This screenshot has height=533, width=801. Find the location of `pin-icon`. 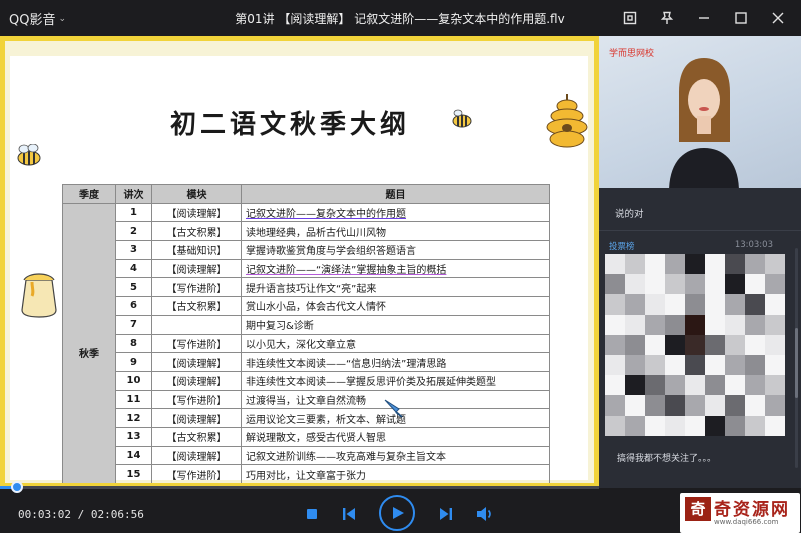

pin-icon is located at coordinates (667, 17).